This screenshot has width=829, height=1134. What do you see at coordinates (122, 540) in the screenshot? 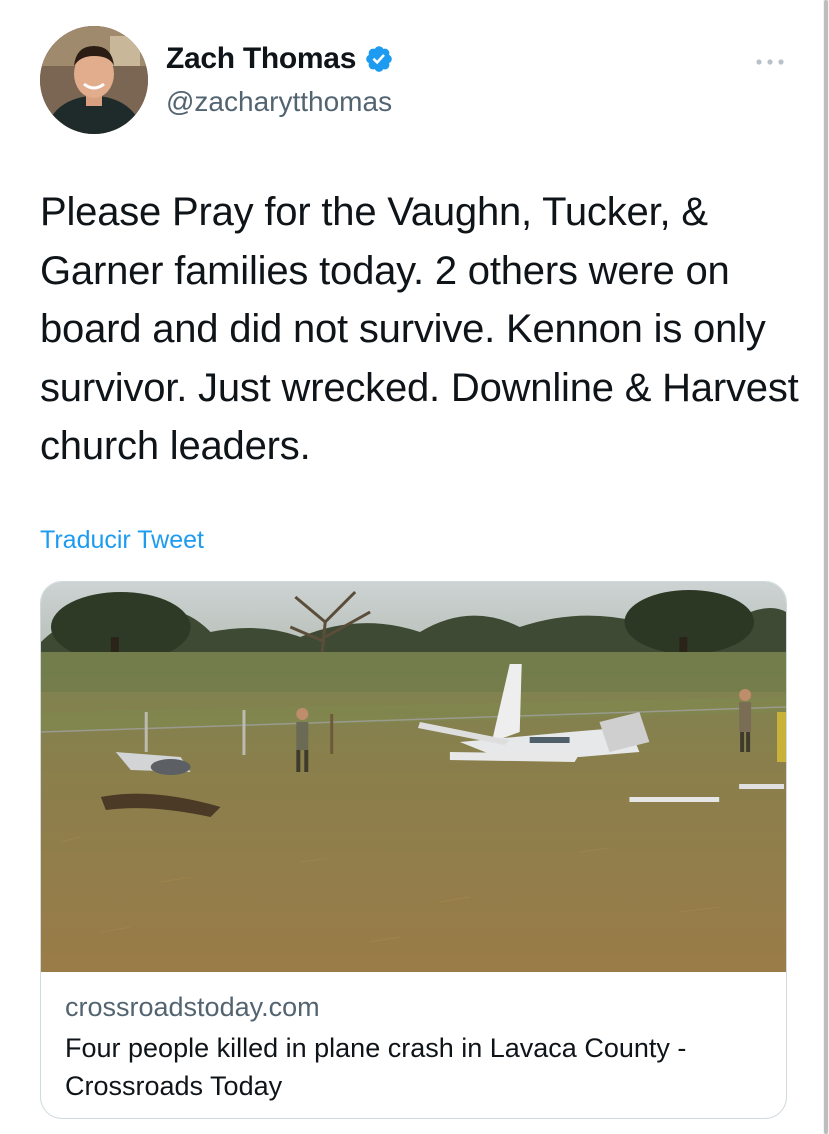
I see `translate-tweet-link: Traducir Tweet` at bounding box center [122, 540].